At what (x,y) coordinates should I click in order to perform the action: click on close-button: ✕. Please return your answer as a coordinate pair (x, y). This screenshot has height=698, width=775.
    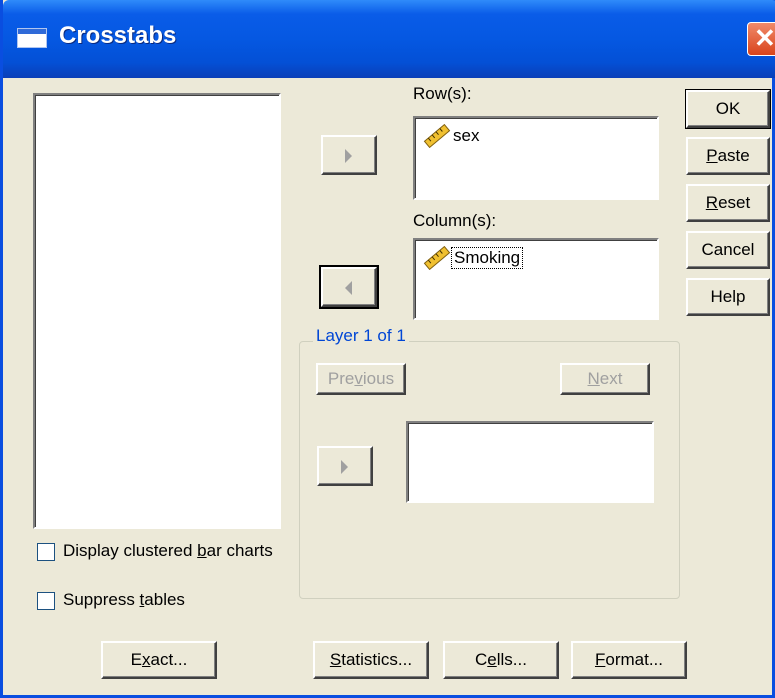
    Looking at the image, I should click on (761, 39).